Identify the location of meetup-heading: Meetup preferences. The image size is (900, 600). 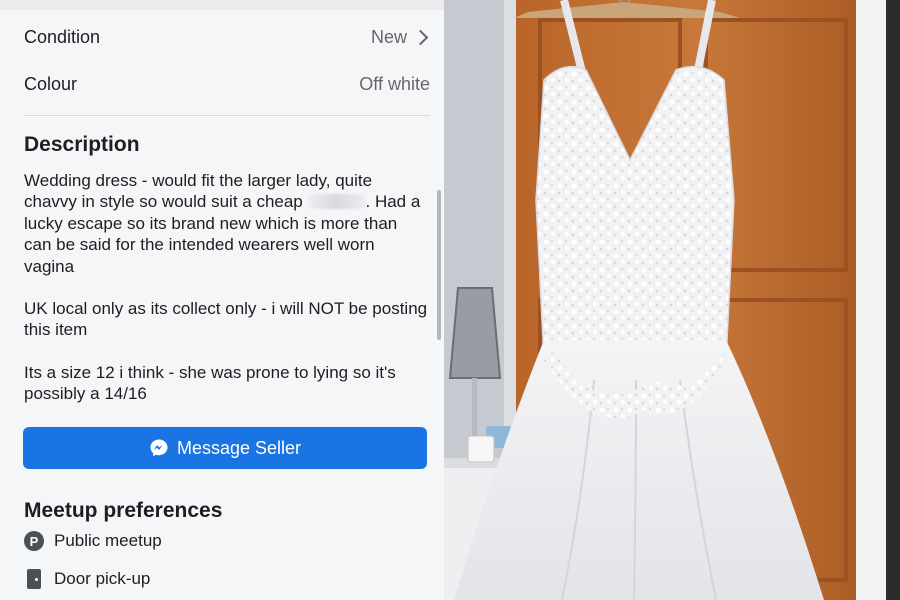
(123, 510).